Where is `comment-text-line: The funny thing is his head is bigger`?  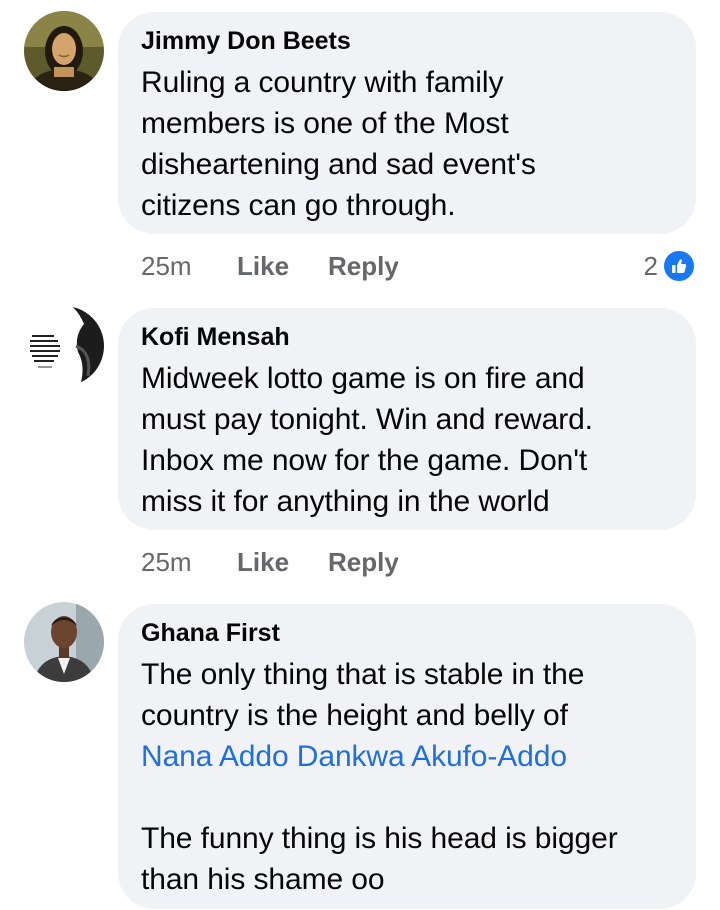
comment-text-line: The funny thing is his head is bigger is located at coordinates (379, 838).